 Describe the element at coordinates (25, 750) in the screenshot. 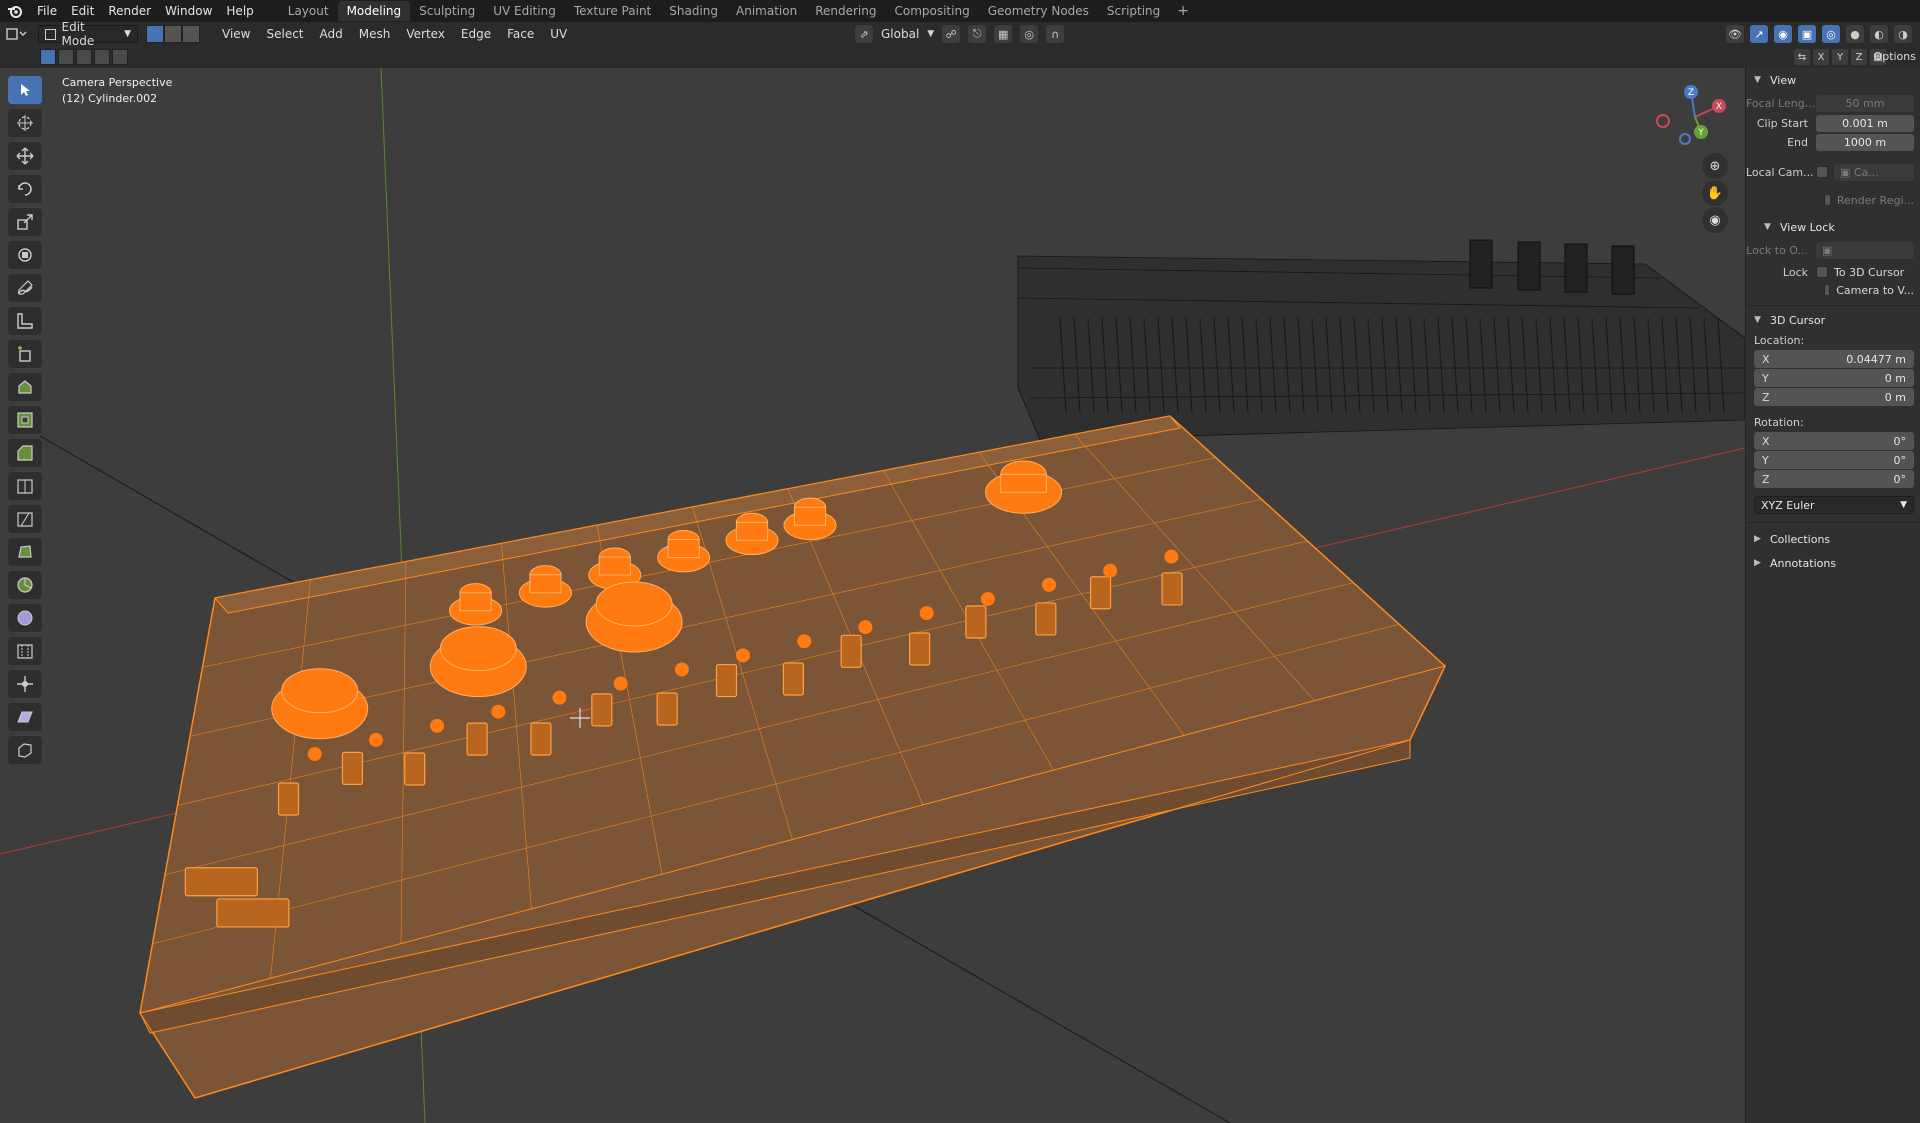

I see `rip-region-tool` at that location.